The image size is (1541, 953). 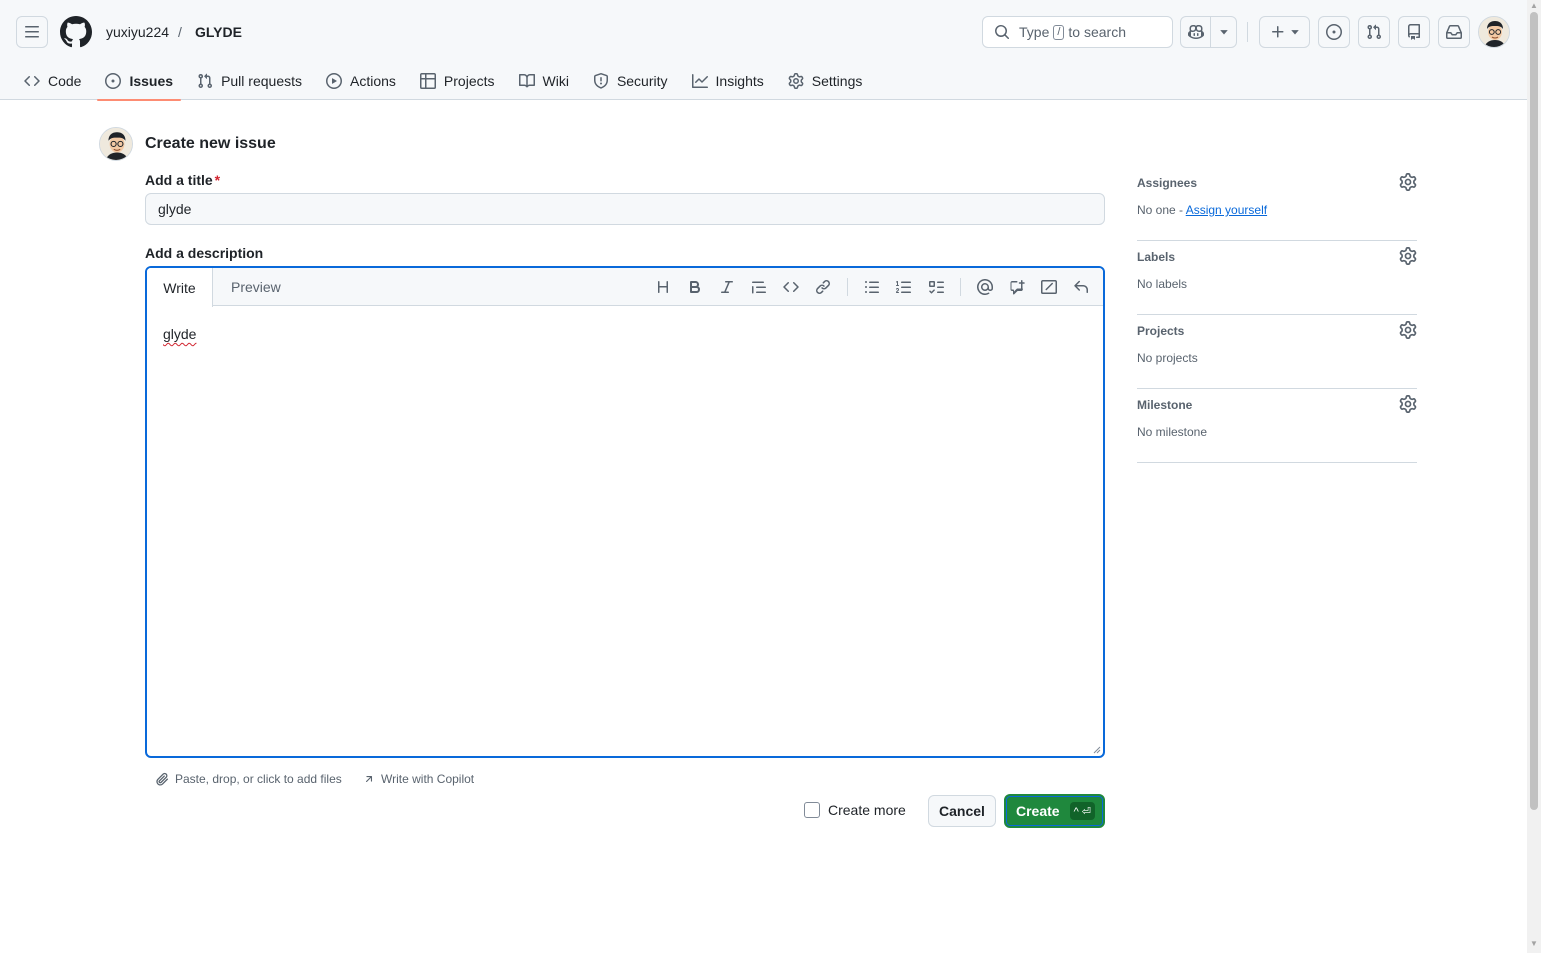 I want to click on repositories-button, so click(x=1414, y=32).